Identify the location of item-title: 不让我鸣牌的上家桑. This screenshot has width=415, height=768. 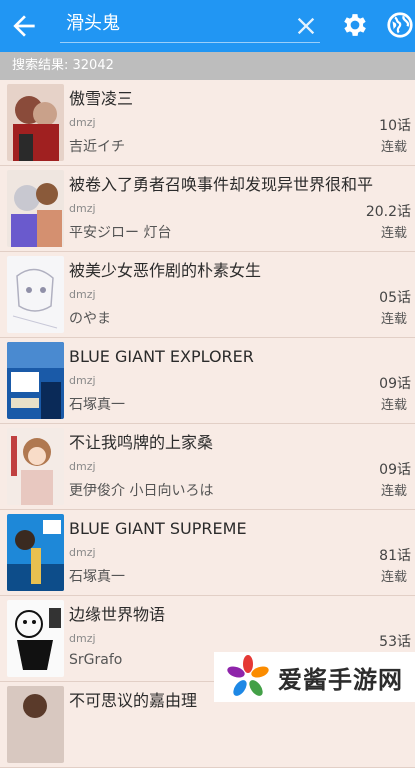
(141, 442).